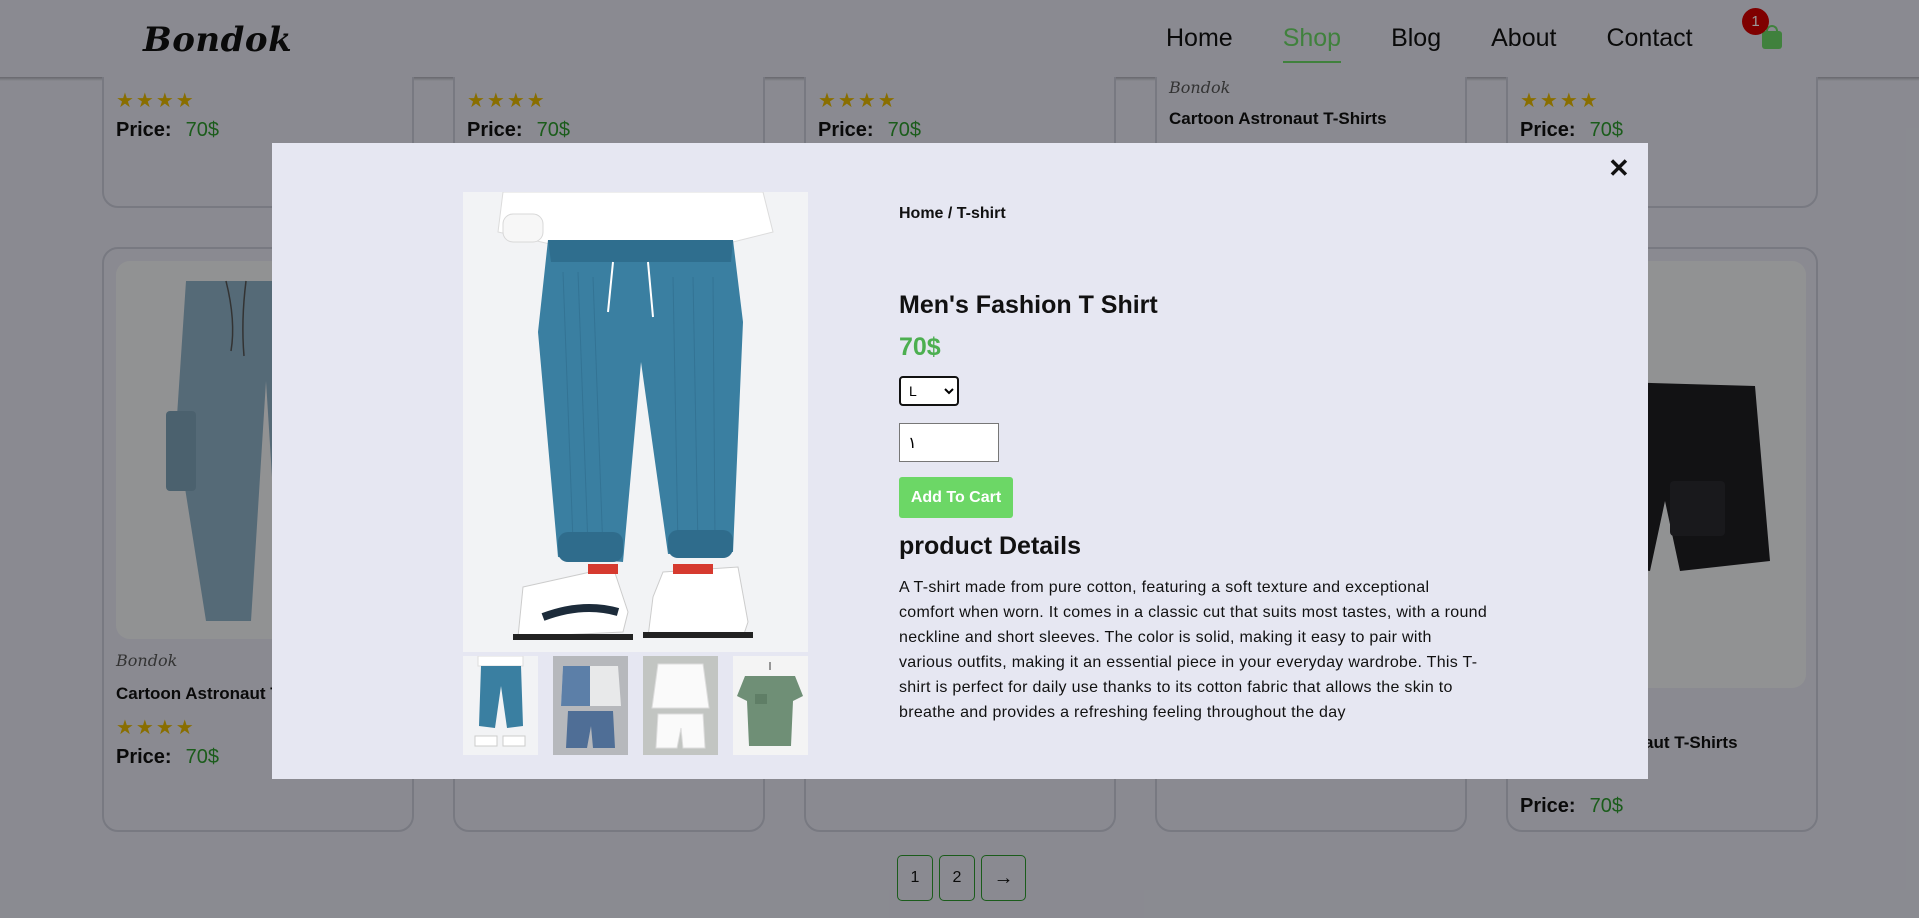 The height and width of the screenshot is (918, 1919). What do you see at coordinates (1649, 38) in the screenshot?
I see `nav-contact: Contact` at bounding box center [1649, 38].